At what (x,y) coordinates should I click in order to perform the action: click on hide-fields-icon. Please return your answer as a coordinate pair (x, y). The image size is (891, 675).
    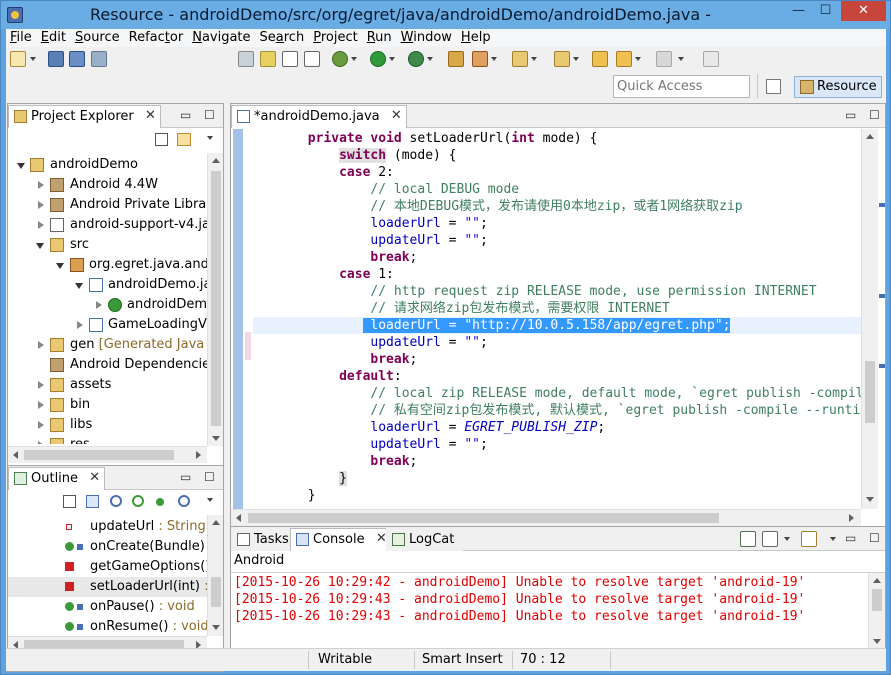
    Looking at the image, I should click on (116, 501).